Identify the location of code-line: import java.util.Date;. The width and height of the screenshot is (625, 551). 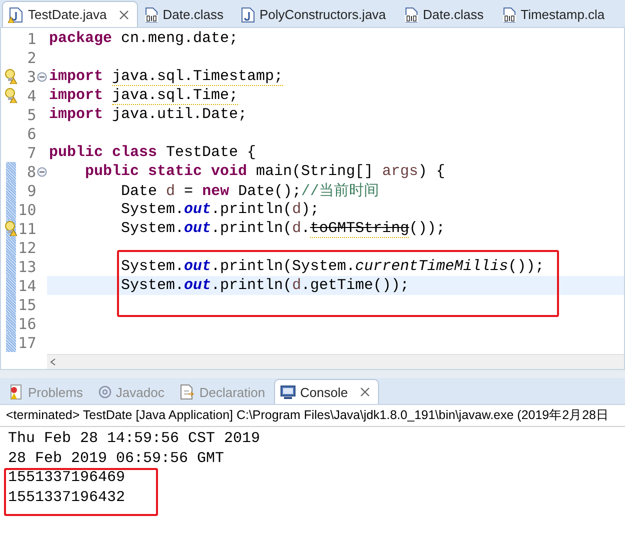
(148, 114).